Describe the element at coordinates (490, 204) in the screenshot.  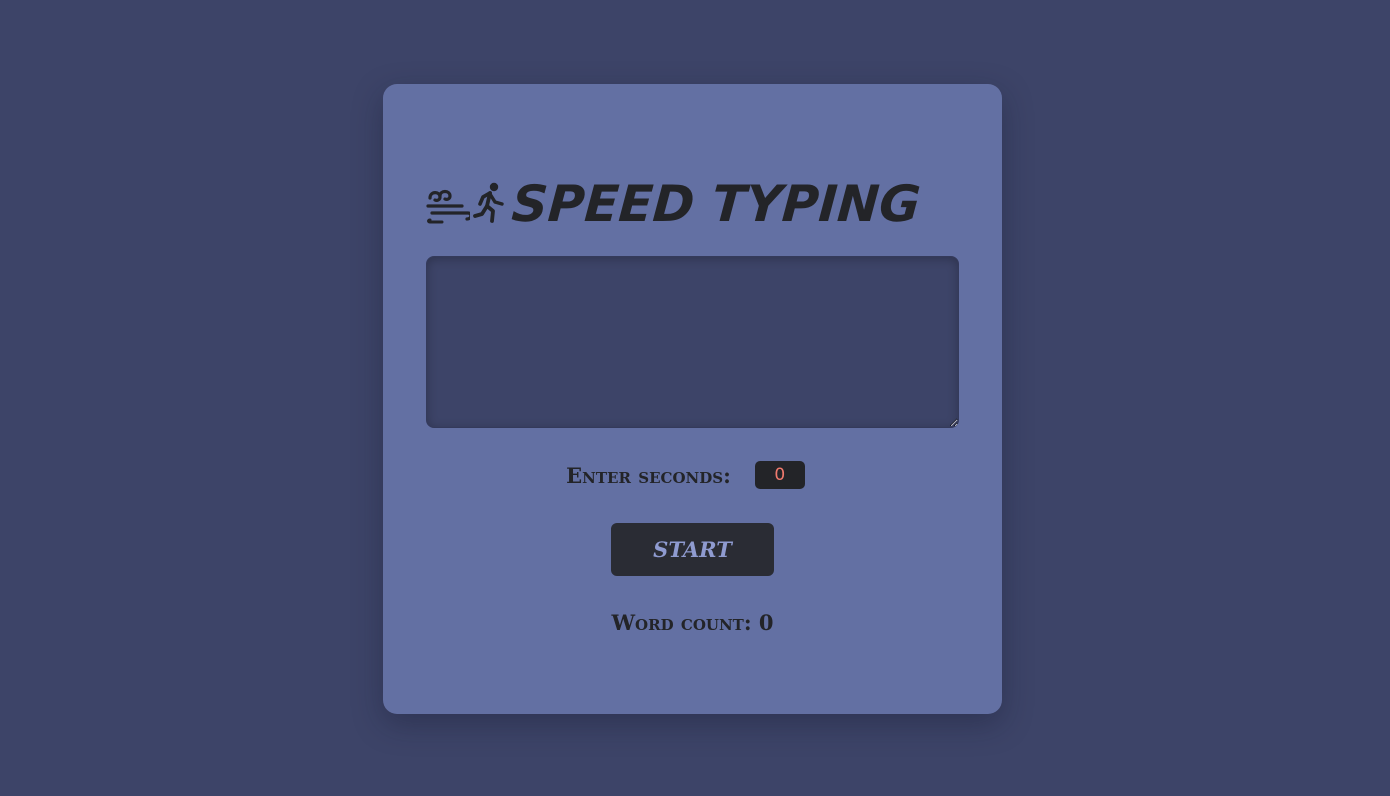
I see `runner-icon` at that location.